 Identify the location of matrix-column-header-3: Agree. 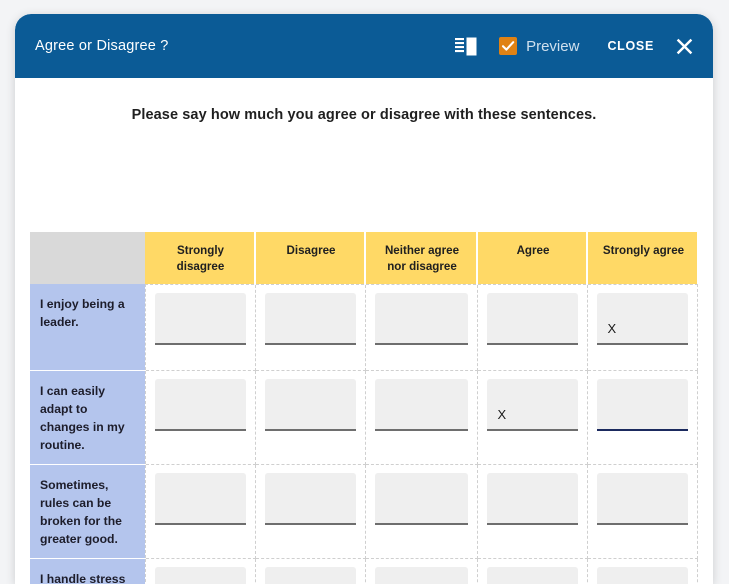
(532, 258).